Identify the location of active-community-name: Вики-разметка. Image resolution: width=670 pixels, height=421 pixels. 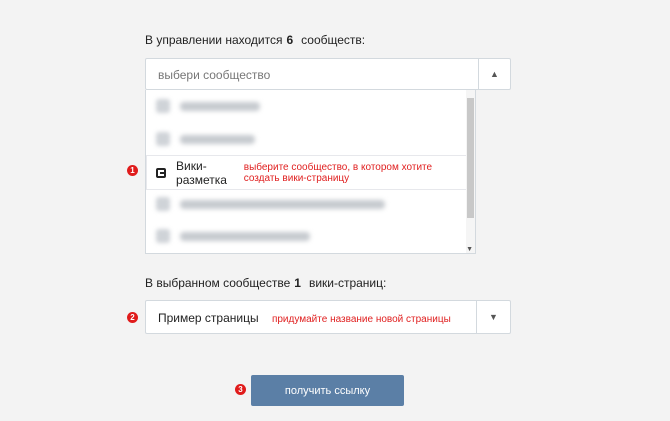
(201, 172).